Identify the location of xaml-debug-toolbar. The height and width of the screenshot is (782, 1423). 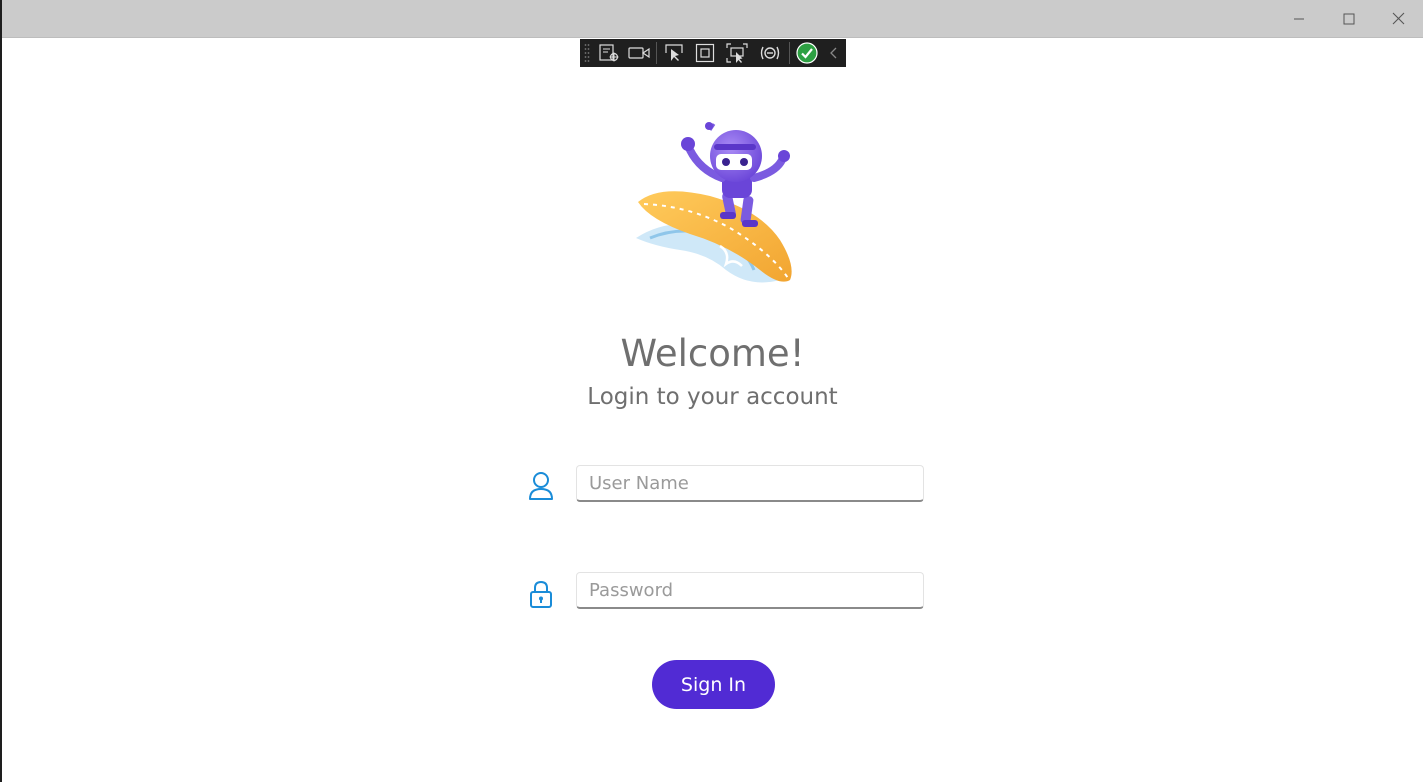
(713, 53).